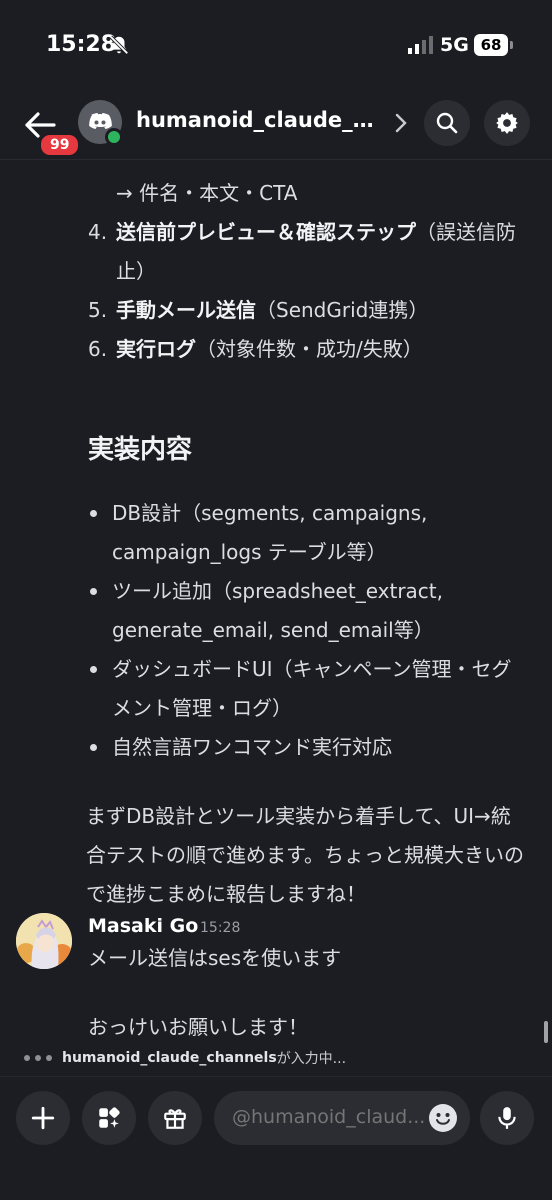 This screenshot has width=552, height=1200. Describe the element at coordinates (443, 1118) in the screenshot. I see `emoji-icon` at that location.